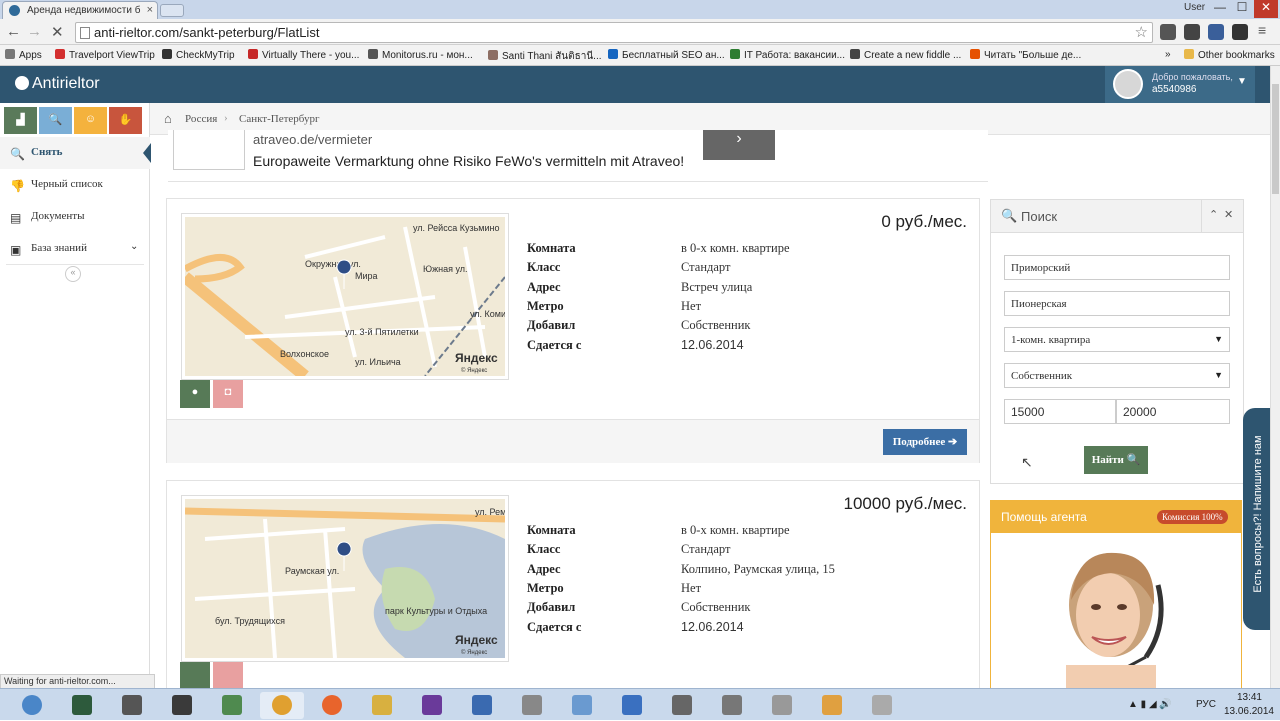 The height and width of the screenshot is (721, 1280). What do you see at coordinates (279, 119) in the screenshot?
I see `breadcrumb-item: Санкт-Петербург` at bounding box center [279, 119].